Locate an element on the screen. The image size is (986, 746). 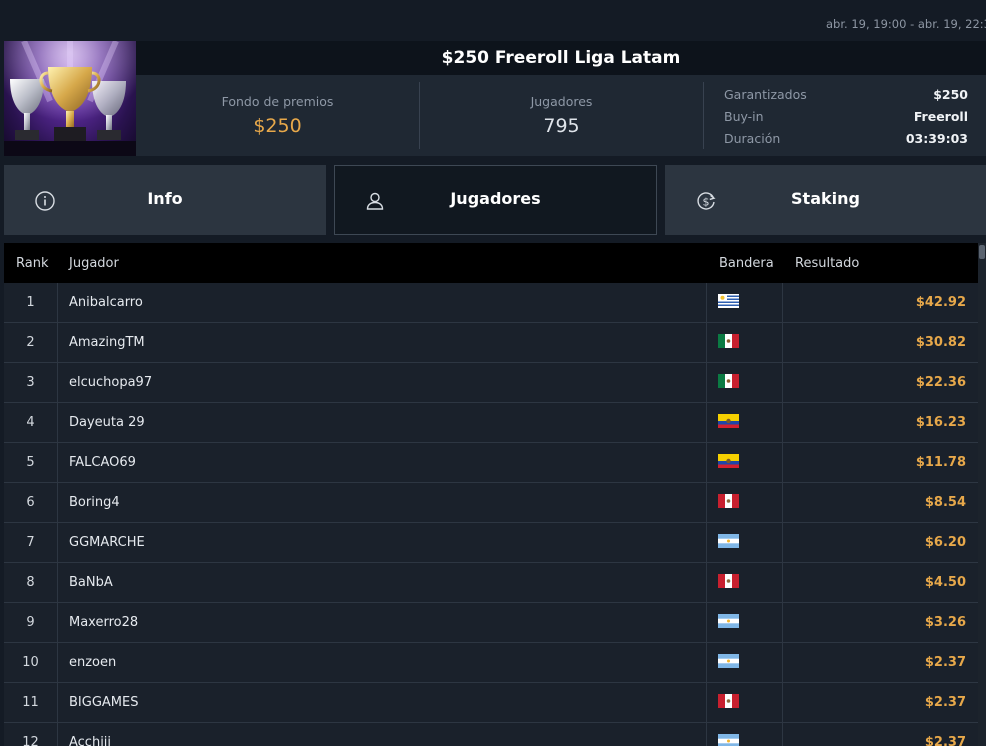
table-row: 7 GGMARCHE $6.20 is located at coordinates (491, 543).